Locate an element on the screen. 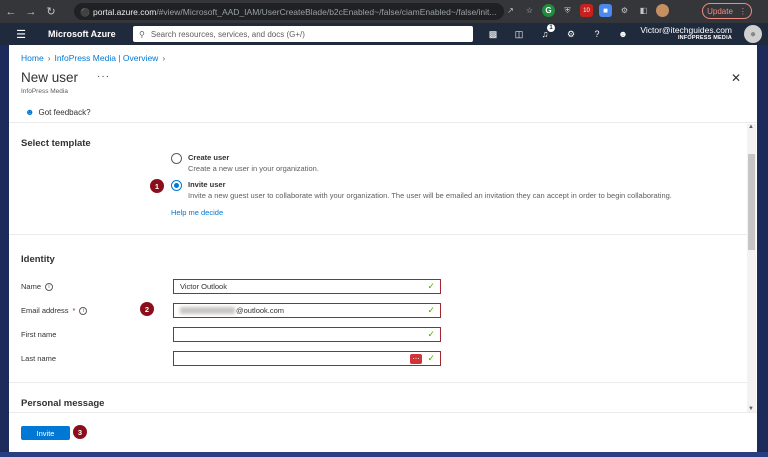 This screenshot has height=457, width=768. update-button: Update ⋮ is located at coordinates (727, 11).